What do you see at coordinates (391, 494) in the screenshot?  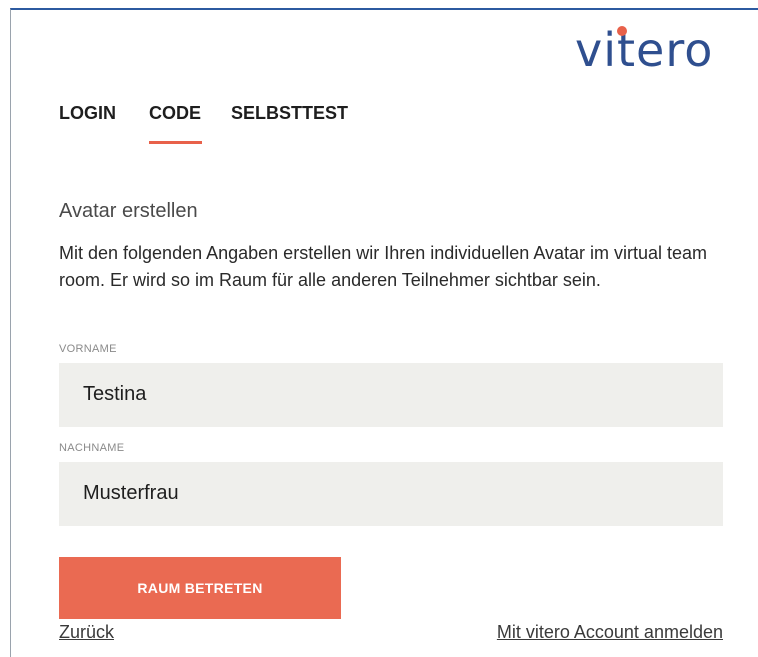 I see `last-name-field: Musterfrau` at bounding box center [391, 494].